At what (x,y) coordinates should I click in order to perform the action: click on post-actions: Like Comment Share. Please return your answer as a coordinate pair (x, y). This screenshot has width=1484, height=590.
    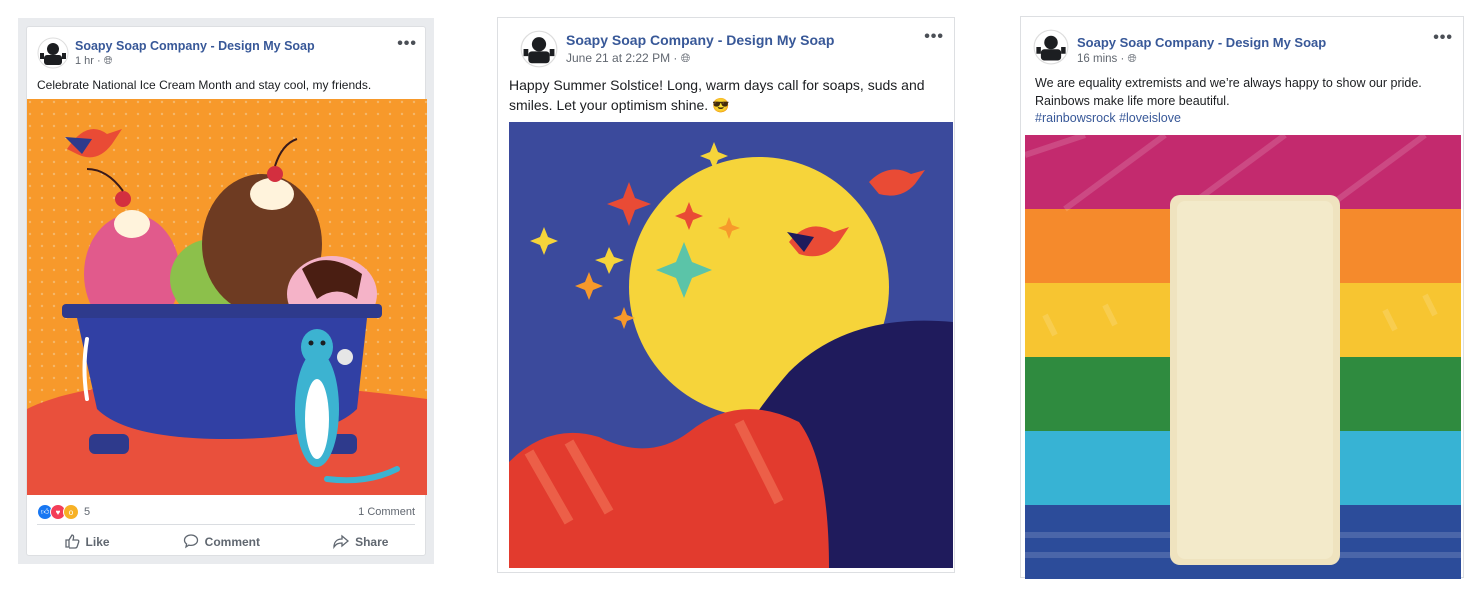
    Looking at the image, I should click on (226, 542).